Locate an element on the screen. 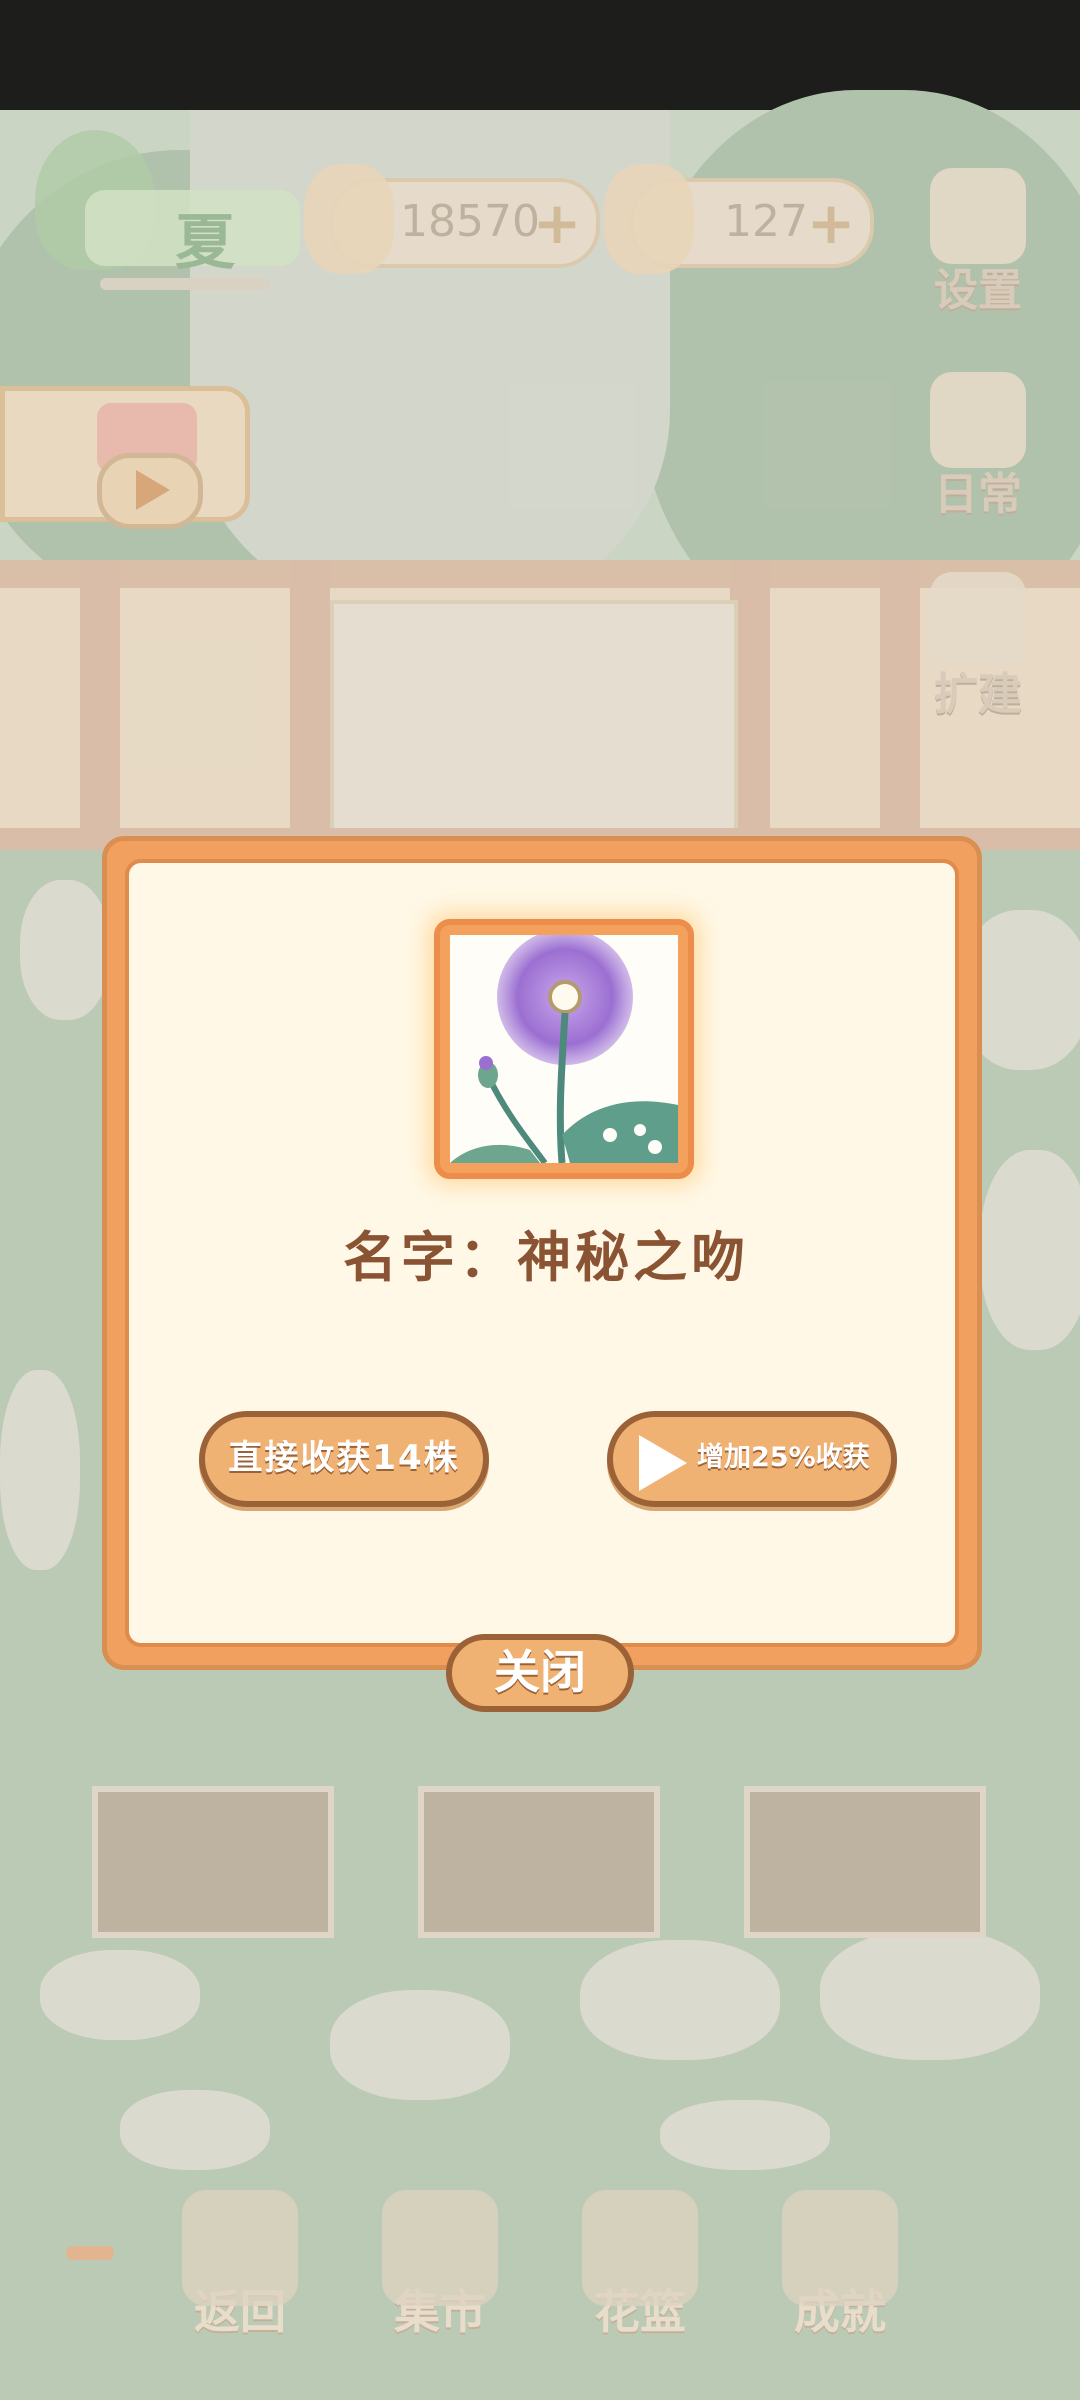 The image size is (1080, 2400). nav-flower-basket: 花篮 is located at coordinates (640, 2270).